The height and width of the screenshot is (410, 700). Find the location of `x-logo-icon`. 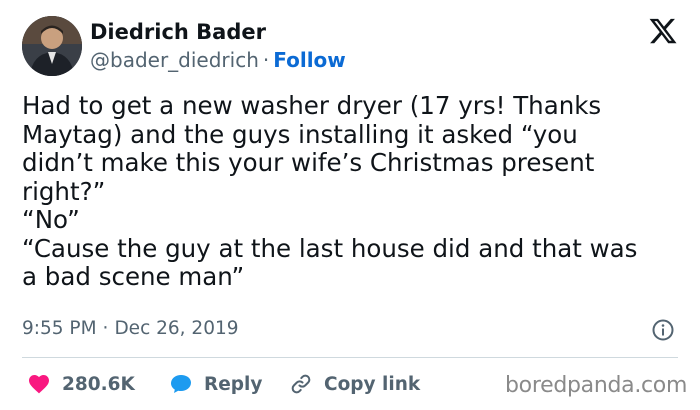

x-logo-icon is located at coordinates (663, 31).